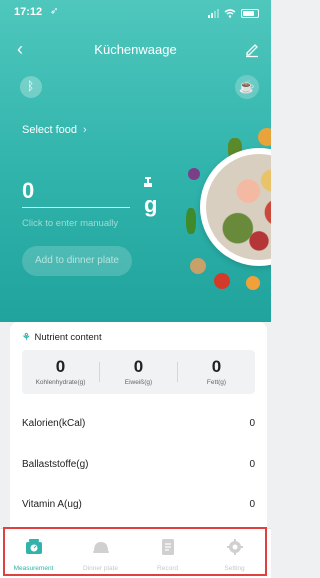 This screenshot has width=320, height=578. I want to click on macro-protein: 0 Eiweiß(g), so click(138, 372).